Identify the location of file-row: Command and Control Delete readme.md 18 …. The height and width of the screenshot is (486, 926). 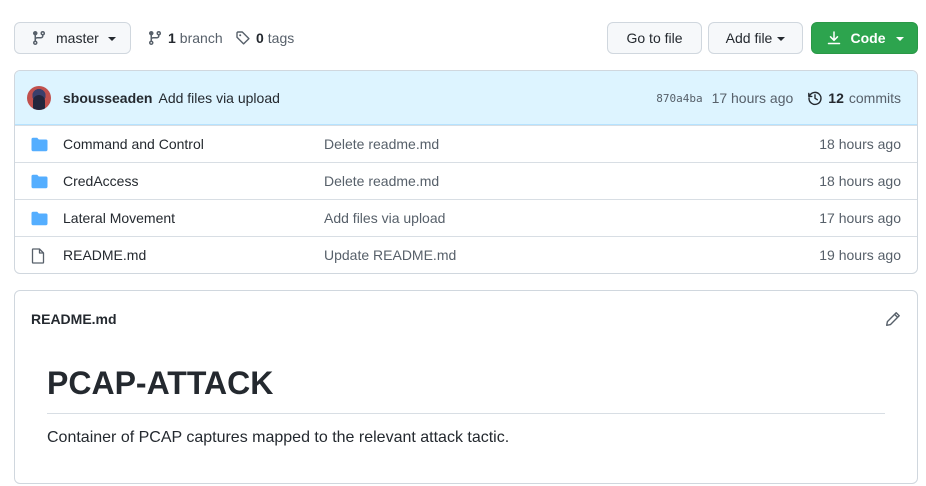
(466, 143).